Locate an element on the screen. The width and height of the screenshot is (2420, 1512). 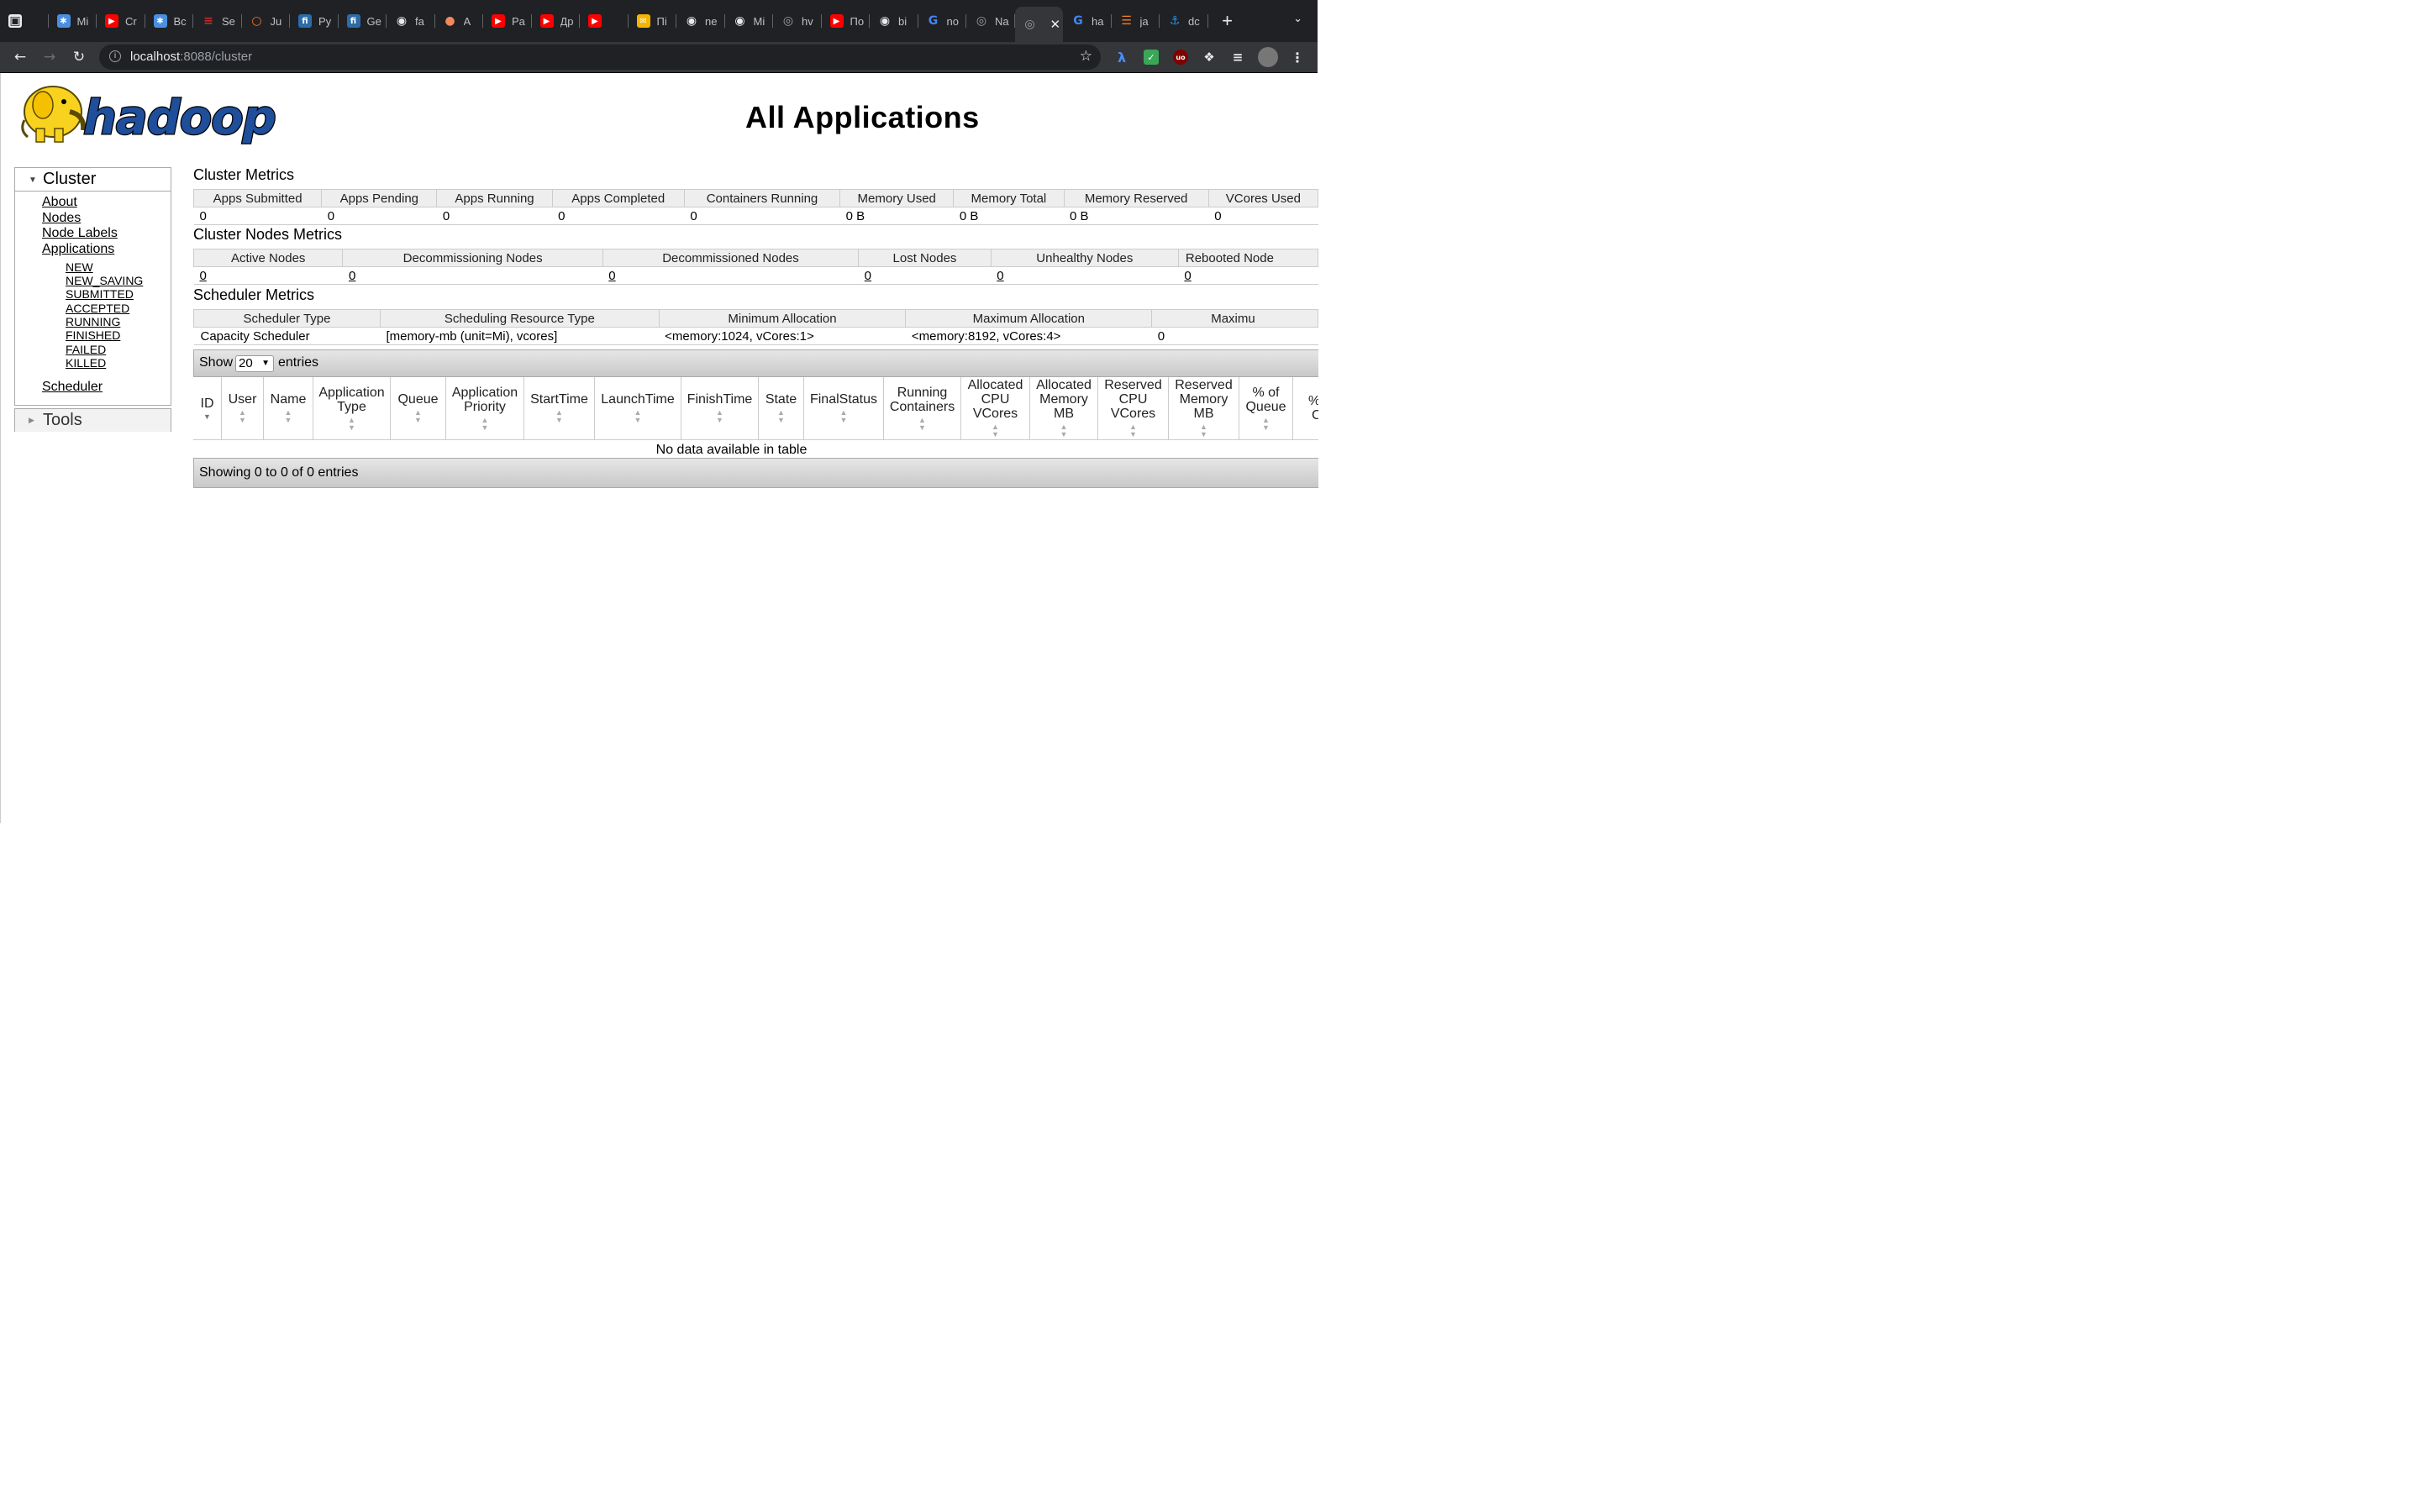
browser-tab: ◉ bi is located at coordinates (894, 21).